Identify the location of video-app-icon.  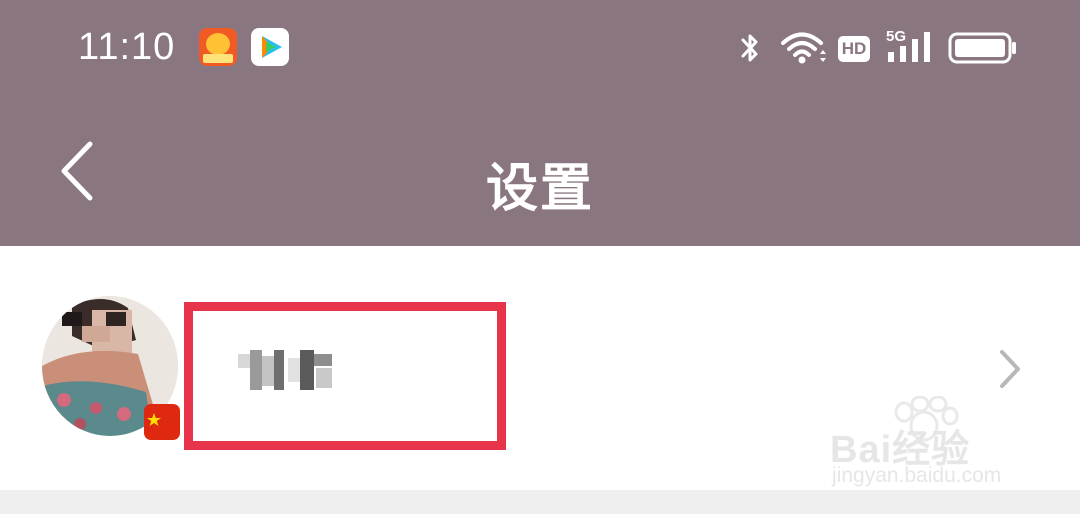
(270, 47).